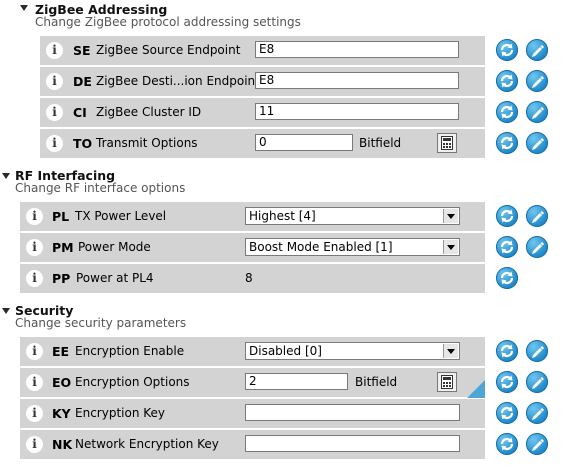  Describe the element at coordinates (321, 247) in the screenshot. I see `dropdown-value: Boost Mode Enabled [1]` at that location.